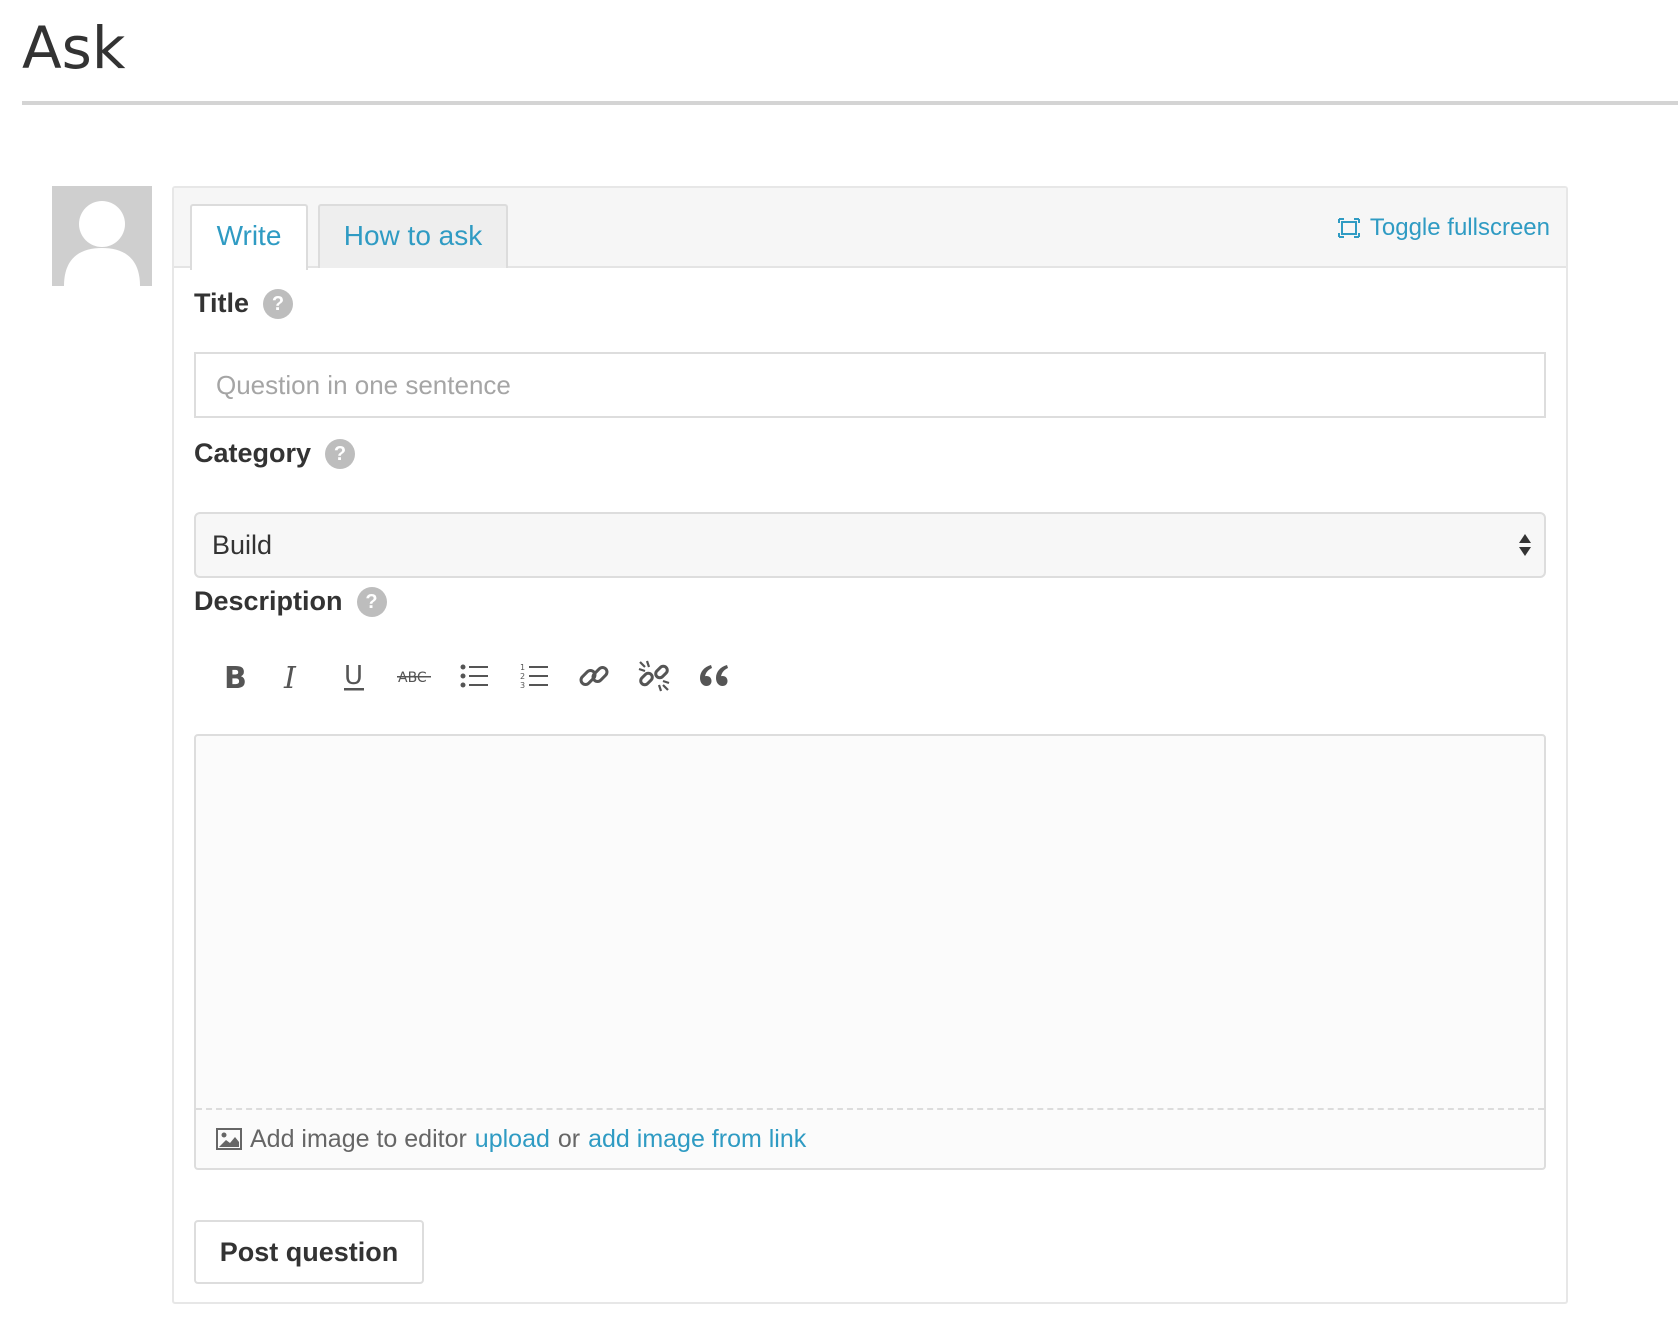 The image size is (1678, 1324). I want to click on svg-text: B, so click(235, 676).